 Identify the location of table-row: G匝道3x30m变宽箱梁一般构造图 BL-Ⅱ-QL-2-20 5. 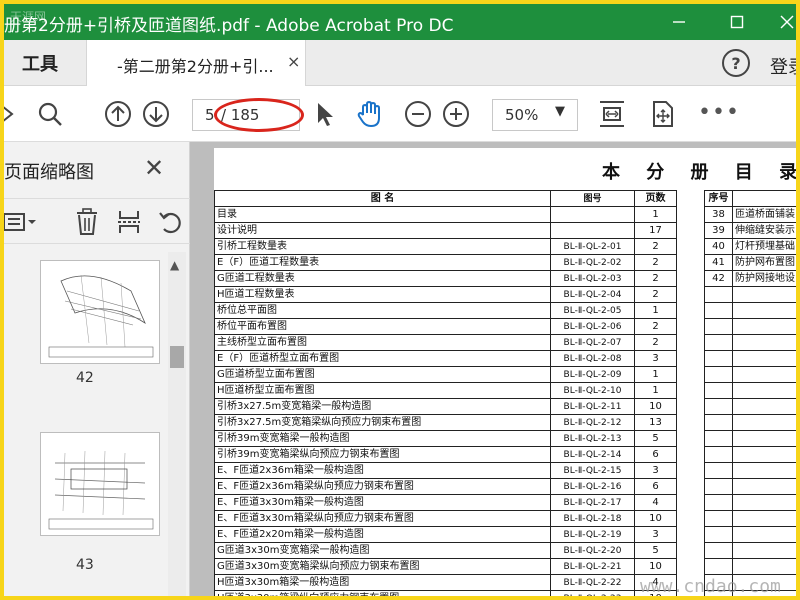
(445, 550).